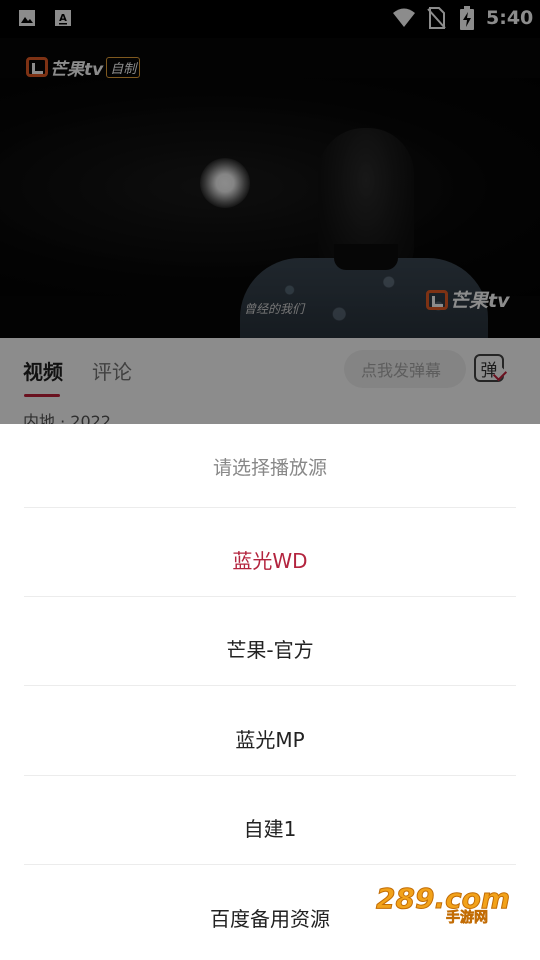  Describe the element at coordinates (270, 827) in the screenshot. I see `source-option-selfbuilt-1: 自建1` at that location.